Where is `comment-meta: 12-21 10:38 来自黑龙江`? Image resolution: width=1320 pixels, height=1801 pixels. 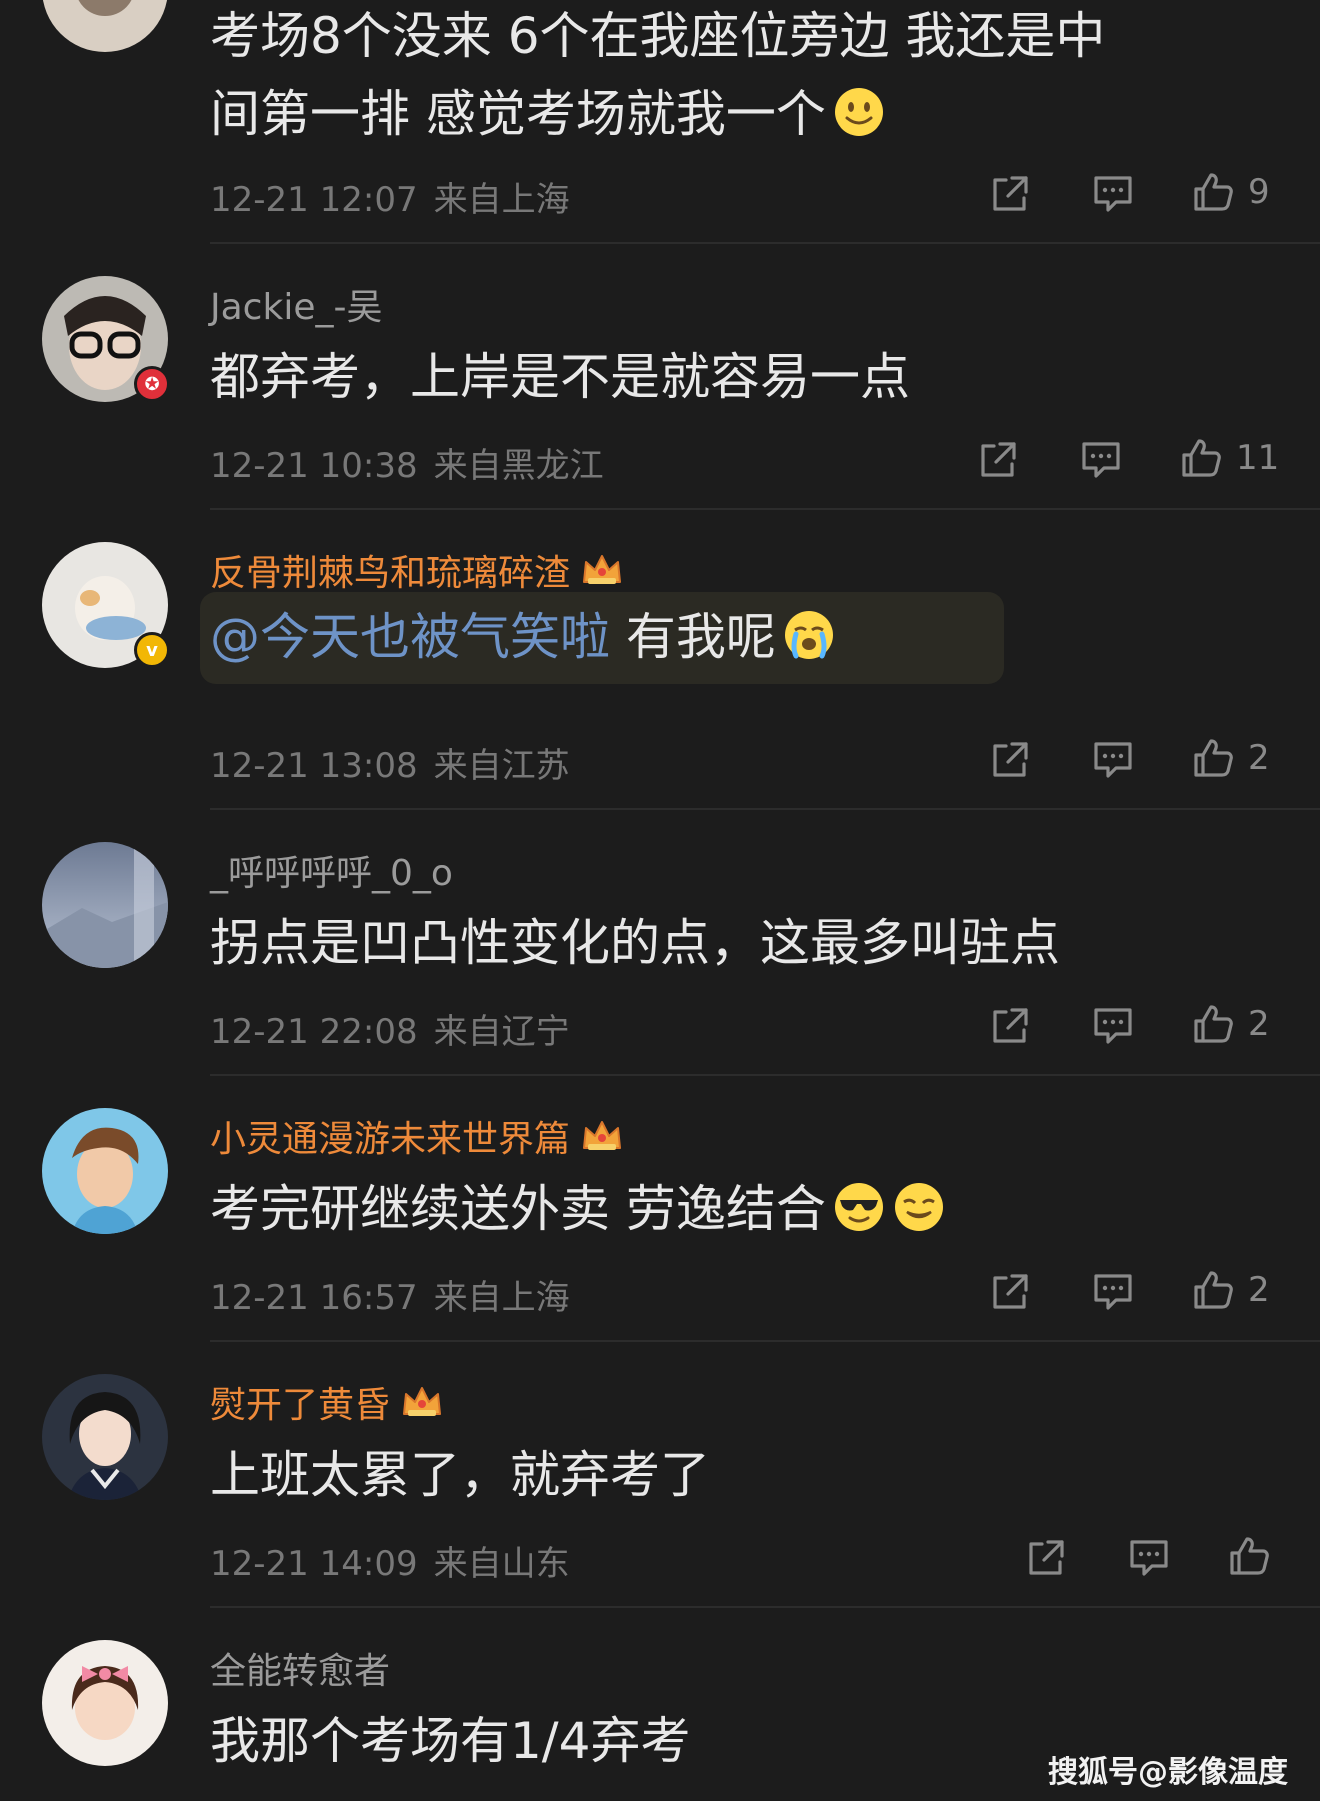
comment-meta: 12-21 10:38 来自黑龙江 is located at coordinates (407, 462).